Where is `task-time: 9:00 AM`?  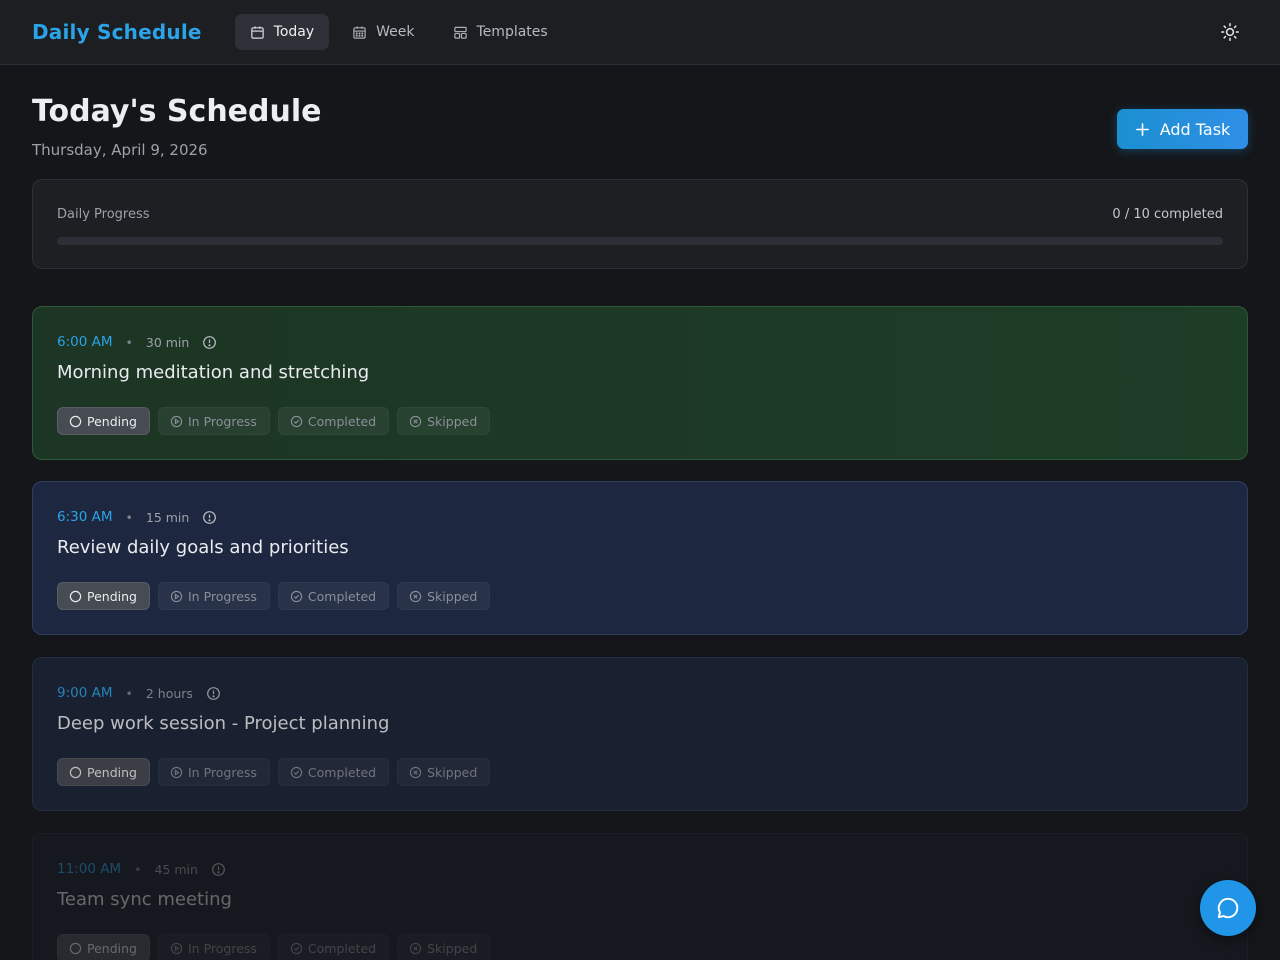
task-time: 9:00 AM is located at coordinates (85, 693).